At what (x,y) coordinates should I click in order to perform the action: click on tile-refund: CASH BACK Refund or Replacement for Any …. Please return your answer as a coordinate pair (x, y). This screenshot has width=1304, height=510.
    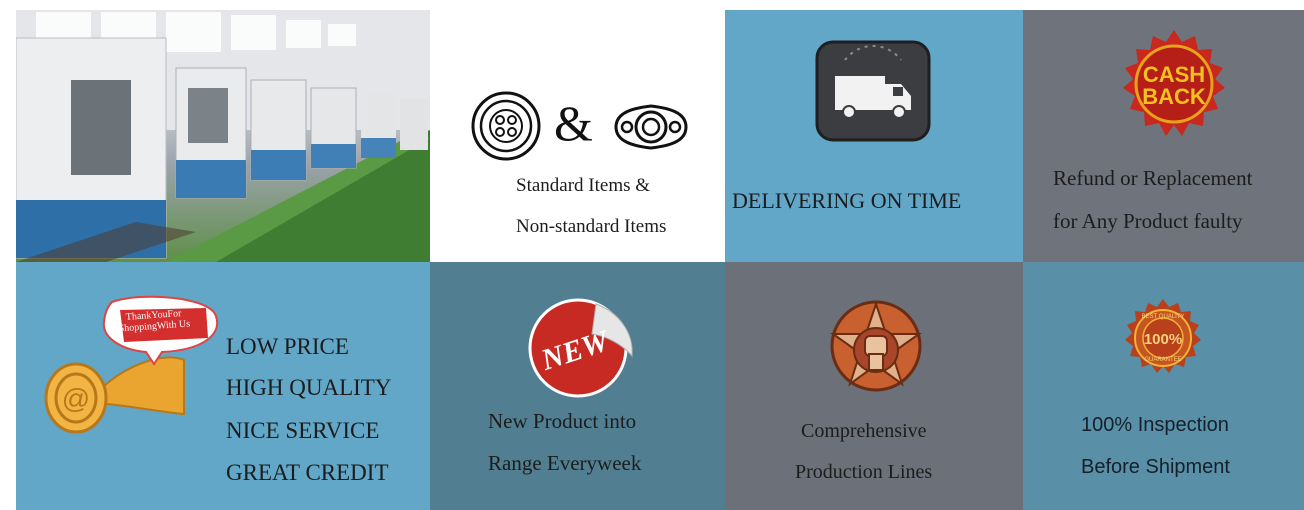
    Looking at the image, I should click on (1163, 136).